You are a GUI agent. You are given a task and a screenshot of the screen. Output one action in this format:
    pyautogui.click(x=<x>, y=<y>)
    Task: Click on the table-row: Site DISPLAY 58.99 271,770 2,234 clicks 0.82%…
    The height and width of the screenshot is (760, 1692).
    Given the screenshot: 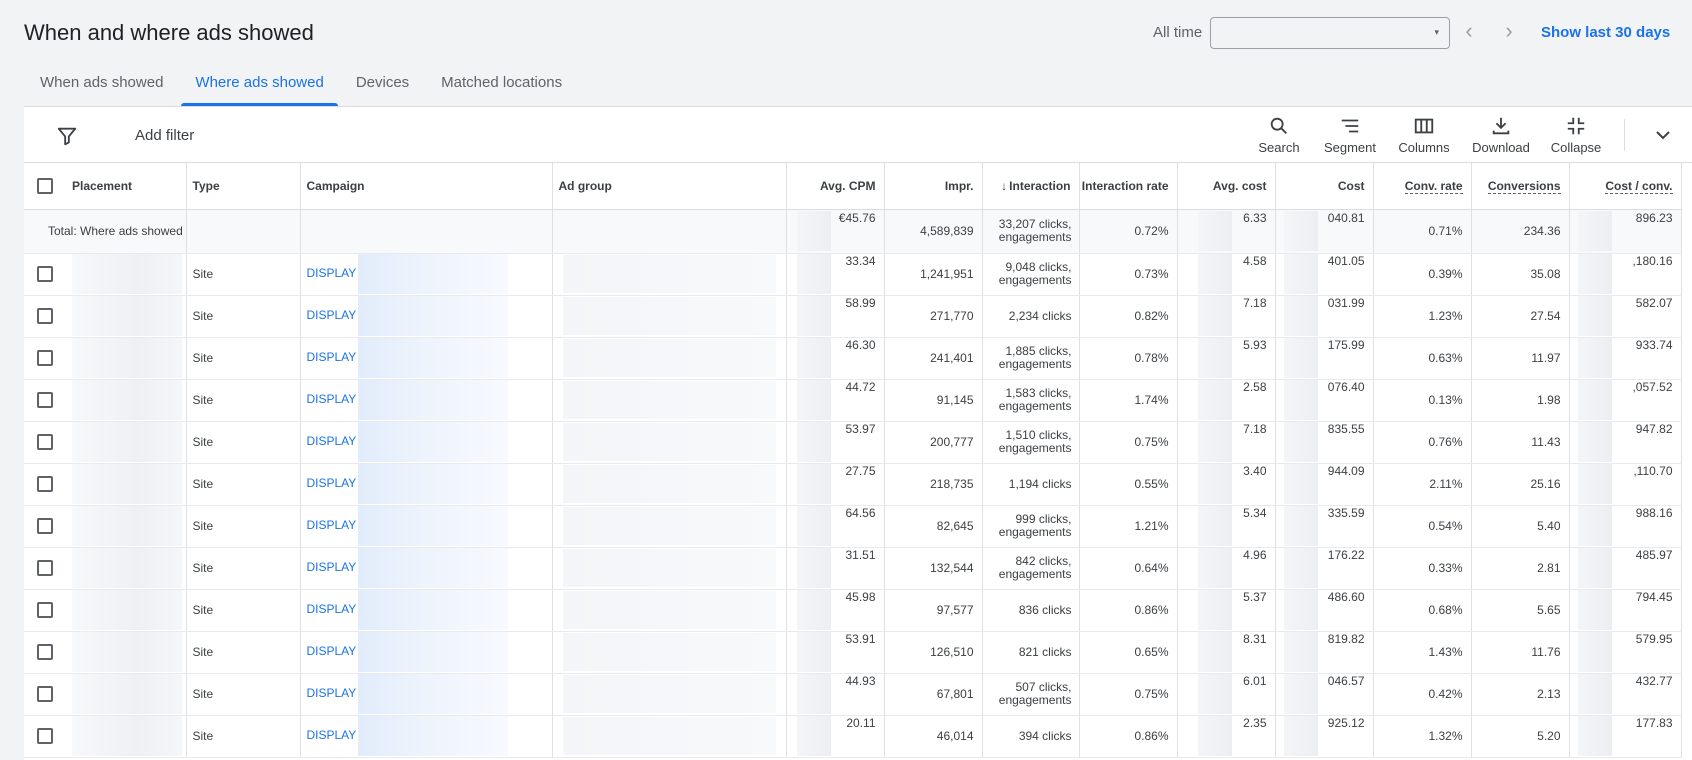 What is the action you would take?
    pyautogui.click(x=853, y=316)
    